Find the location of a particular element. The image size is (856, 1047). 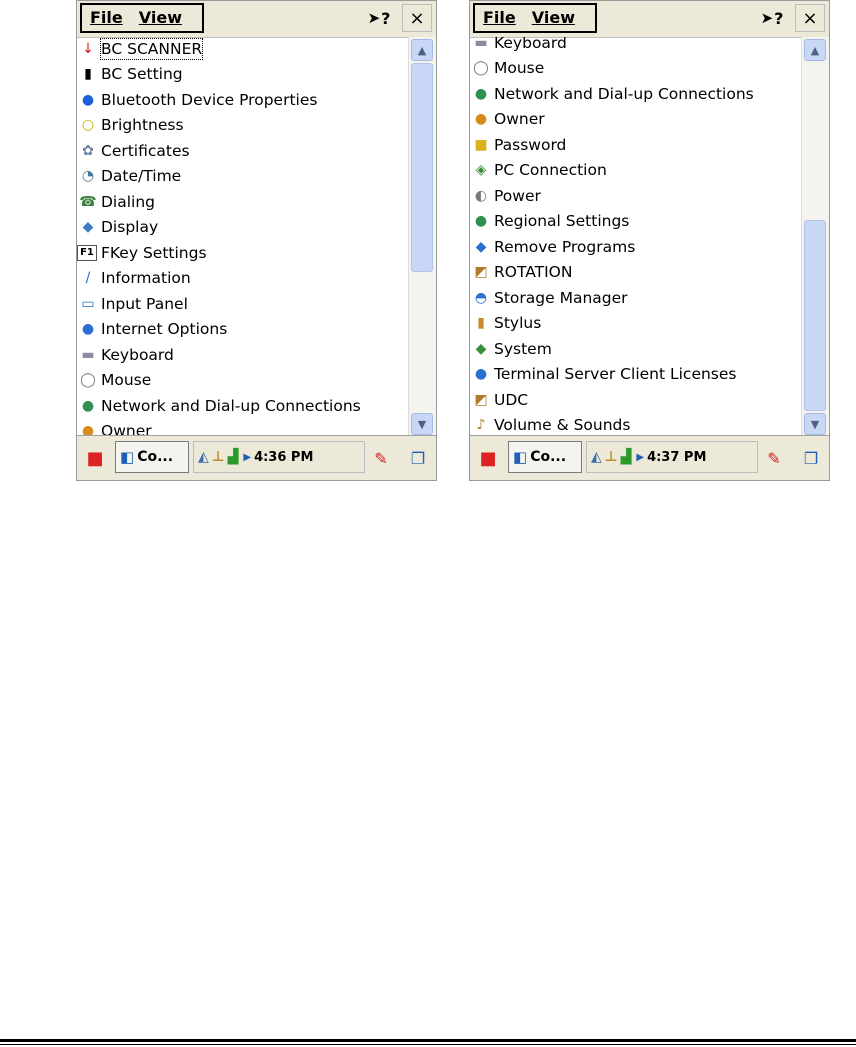

owner-icon: ● is located at coordinates (481, 119).